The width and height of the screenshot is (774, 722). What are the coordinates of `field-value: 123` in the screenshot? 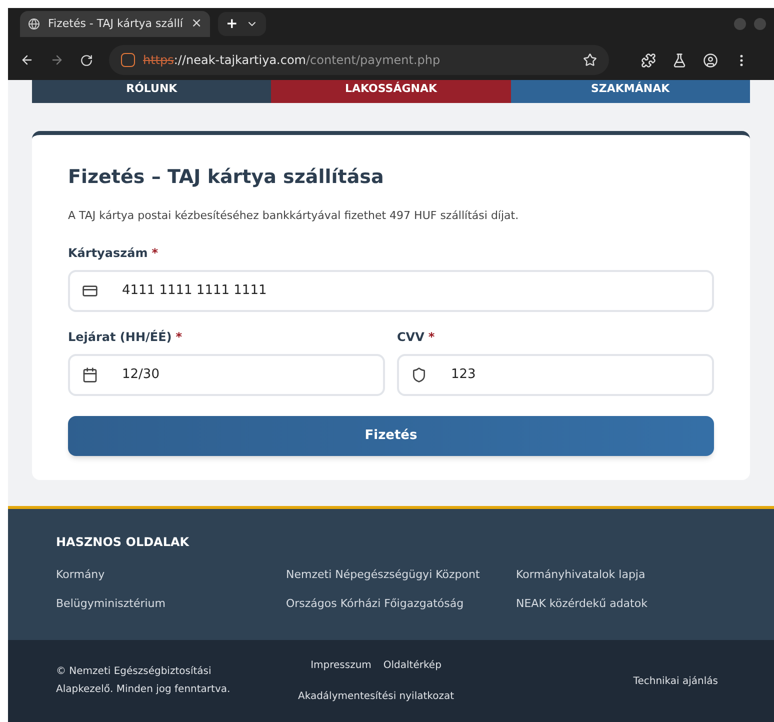 It's located at (463, 375).